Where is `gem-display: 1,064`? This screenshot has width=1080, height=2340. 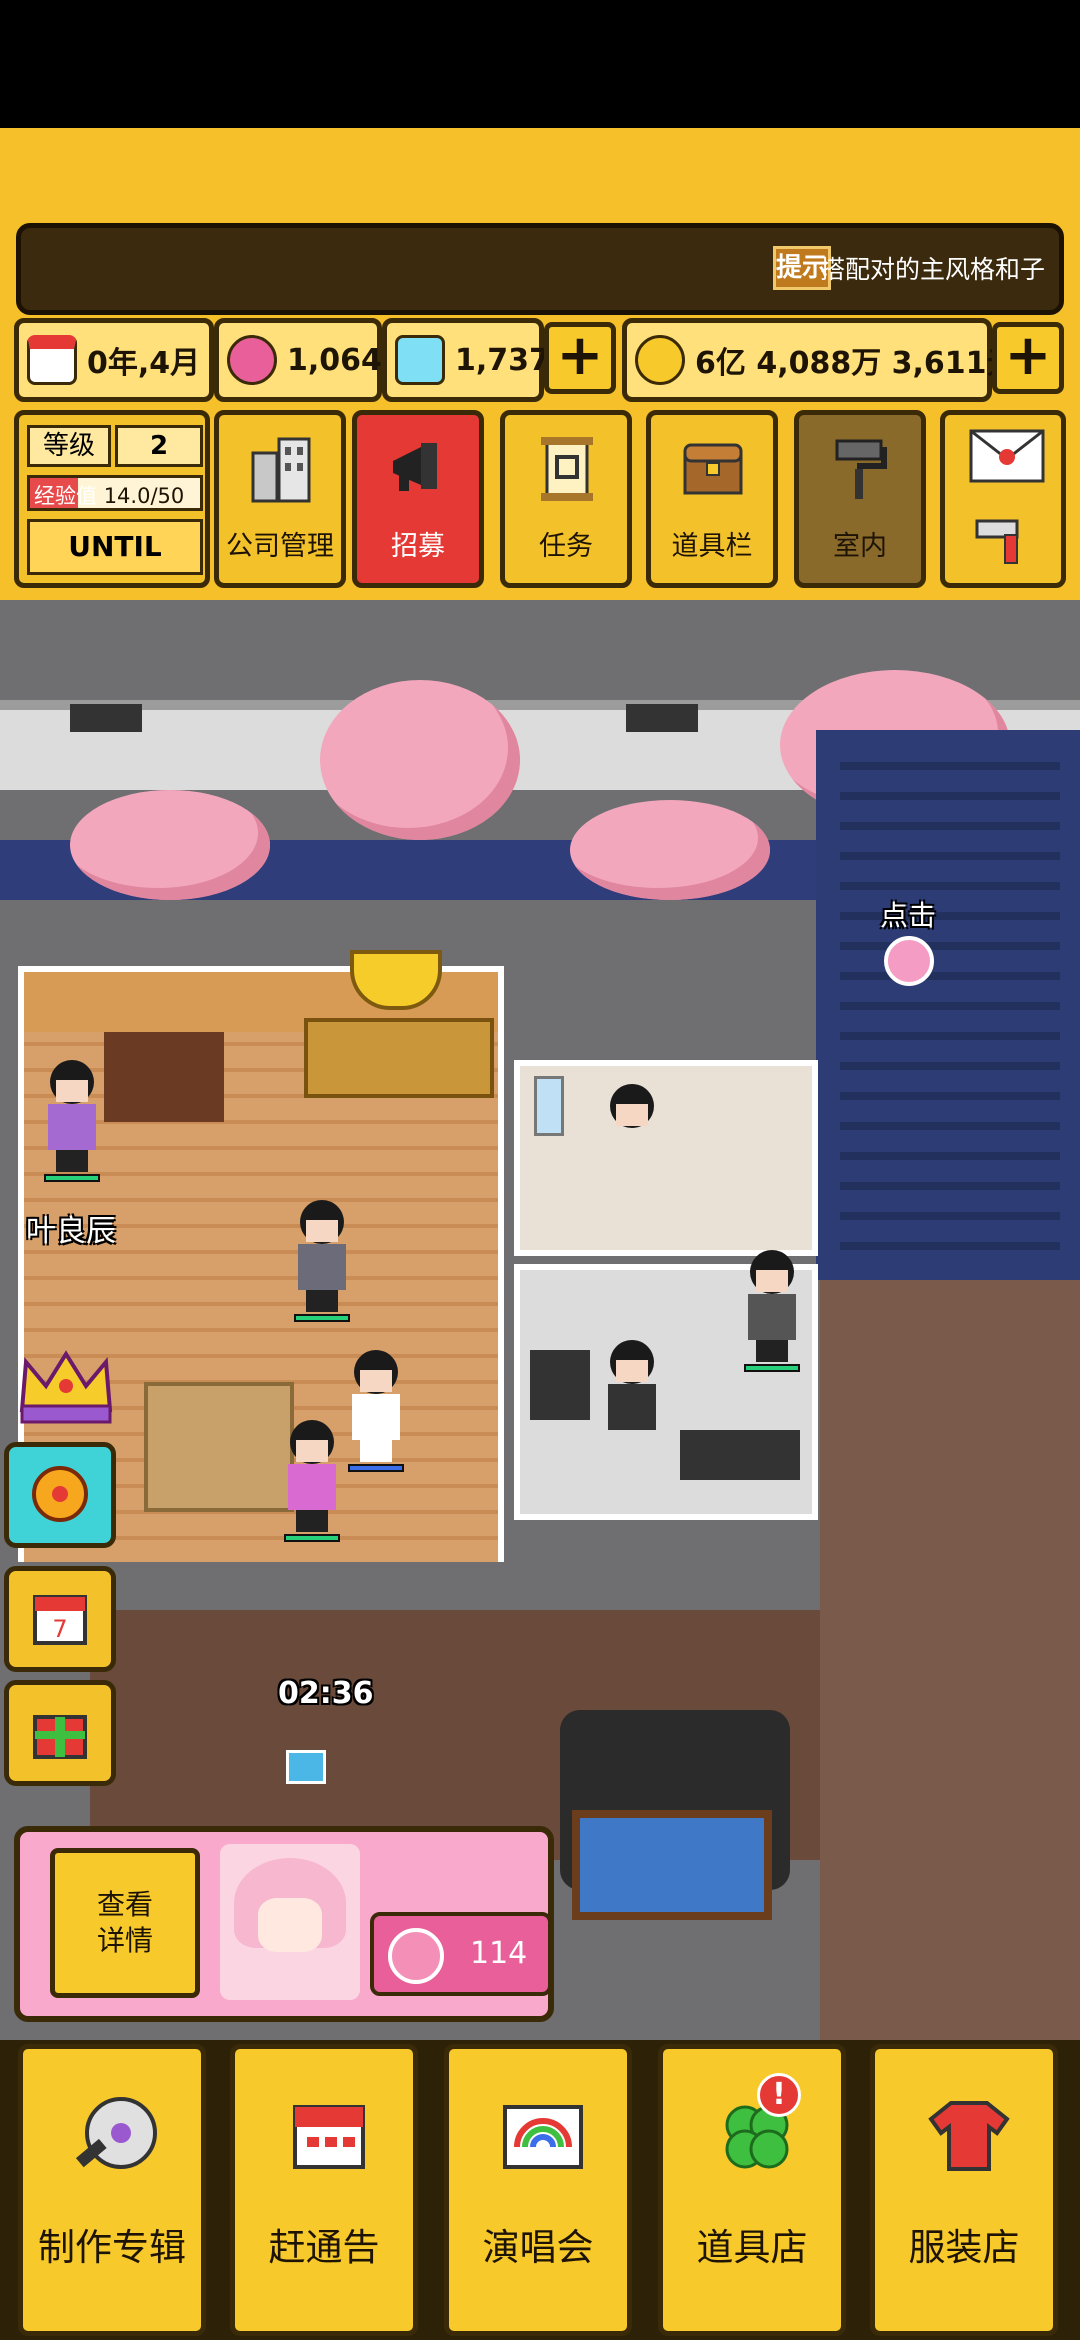 gem-display: 1,064 is located at coordinates (298, 360).